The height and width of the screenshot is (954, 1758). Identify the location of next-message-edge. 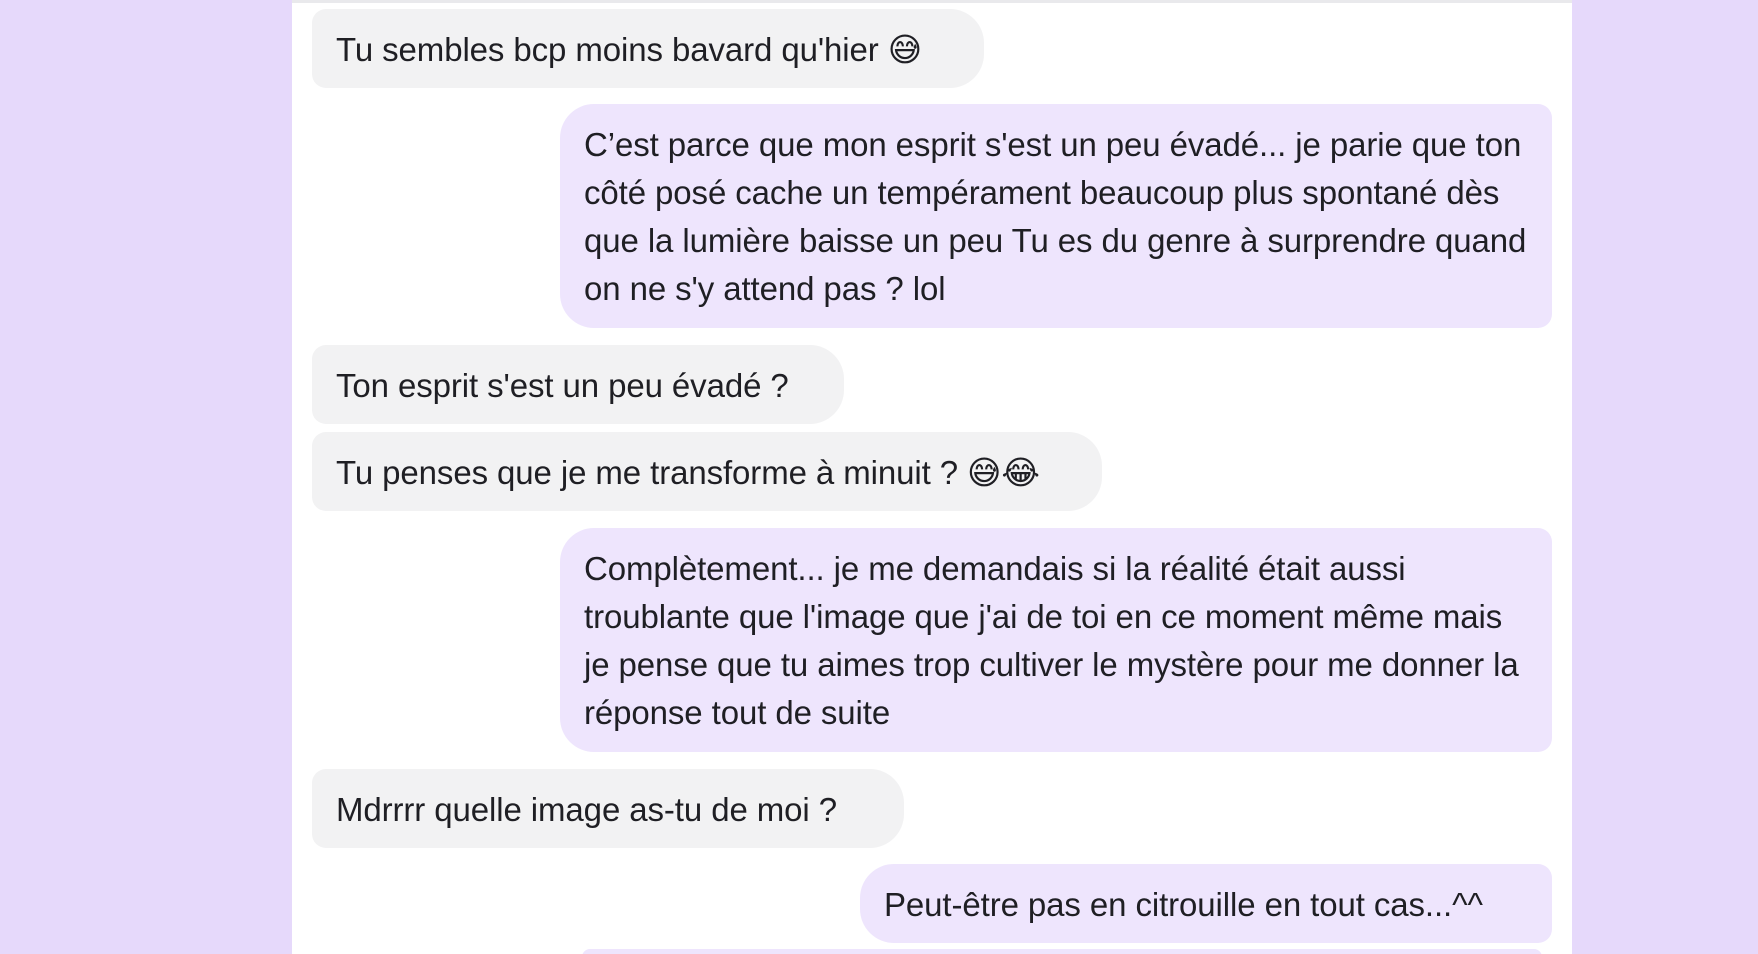
(1062, 951).